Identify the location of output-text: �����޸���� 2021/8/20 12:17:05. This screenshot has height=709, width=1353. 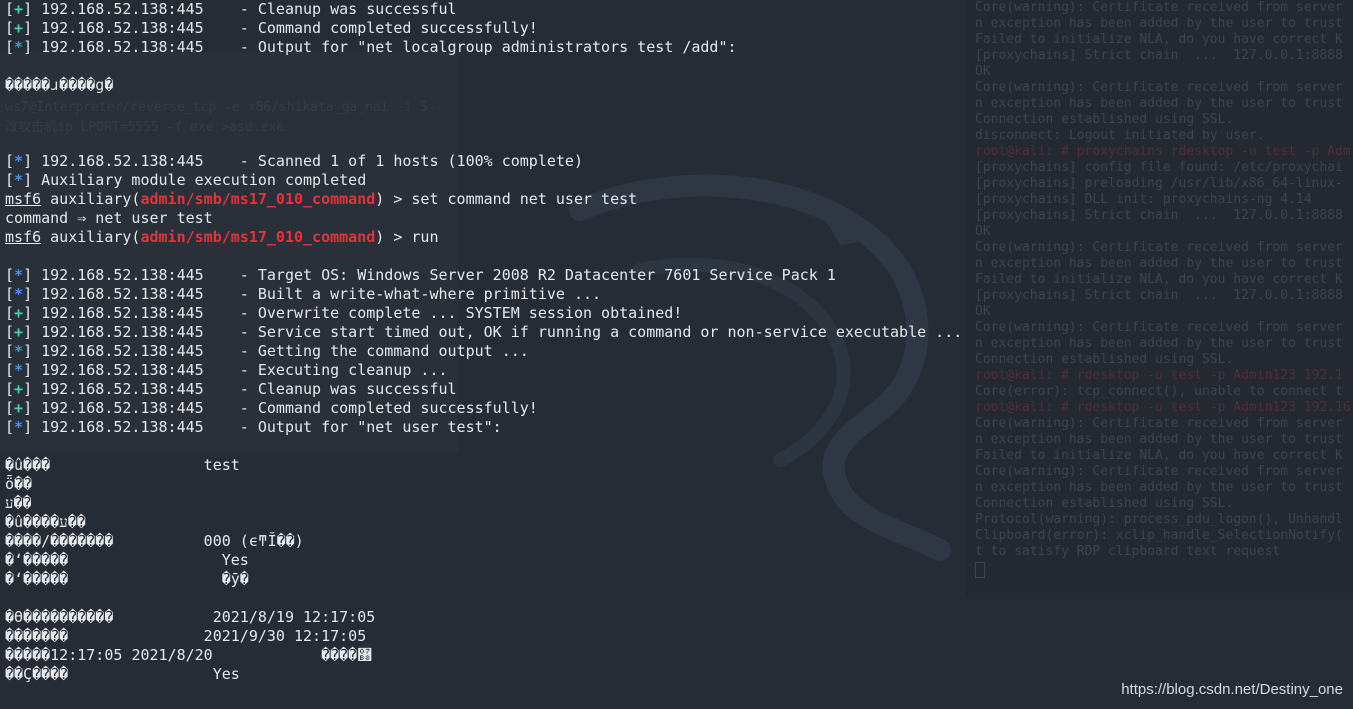
(189, 655).